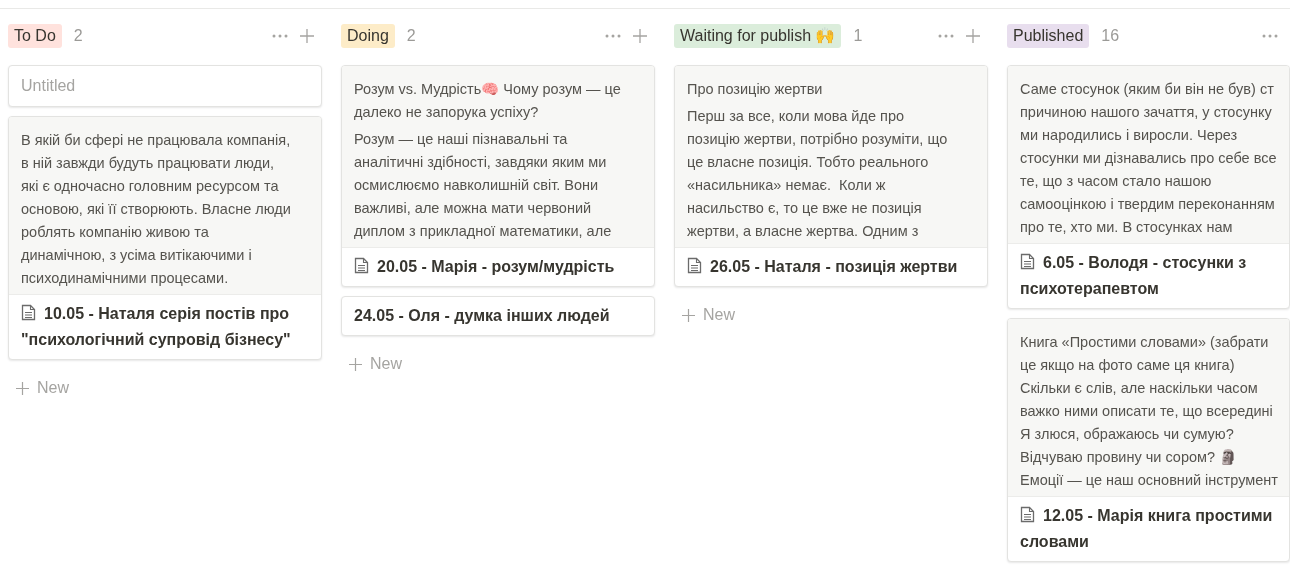 The width and height of the screenshot is (1306, 566). What do you see at coordinates (1148, 158) in the screenshot?
I see `preview-text: Саме стосунок (яким би він не був) ст причиною нашого зачаття, у стосунку ми народились і виросли. Через стосунки ми дізнавались про себе все те, що з часом стало нашою самооцінкою і твердим переконанням про те, хто ми. В стосунках нам` at bounding box center [1148, 158].